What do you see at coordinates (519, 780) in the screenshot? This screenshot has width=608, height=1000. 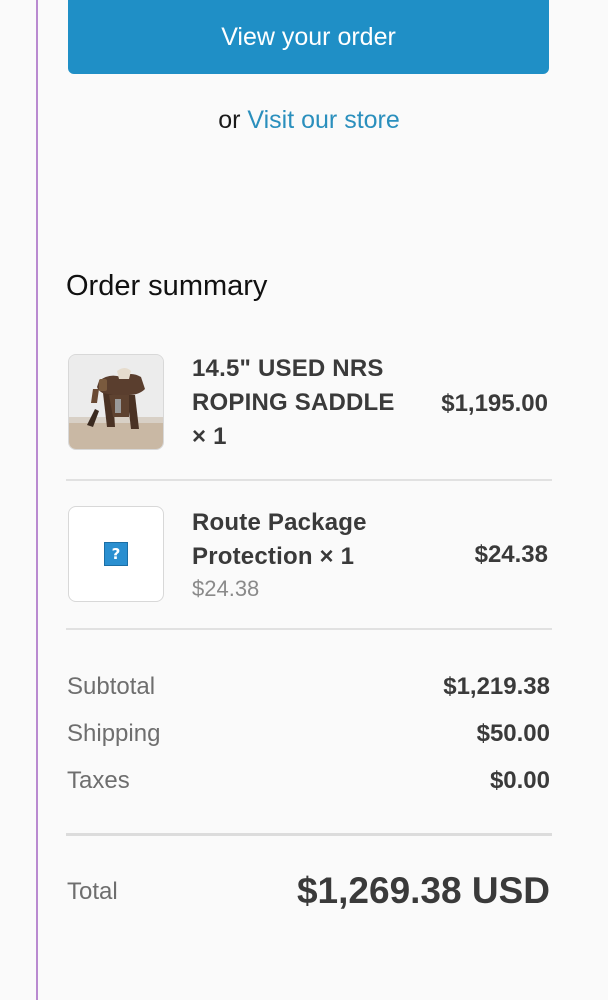 I see `taxes-value: $0.00` at bounding box center [519, 780].